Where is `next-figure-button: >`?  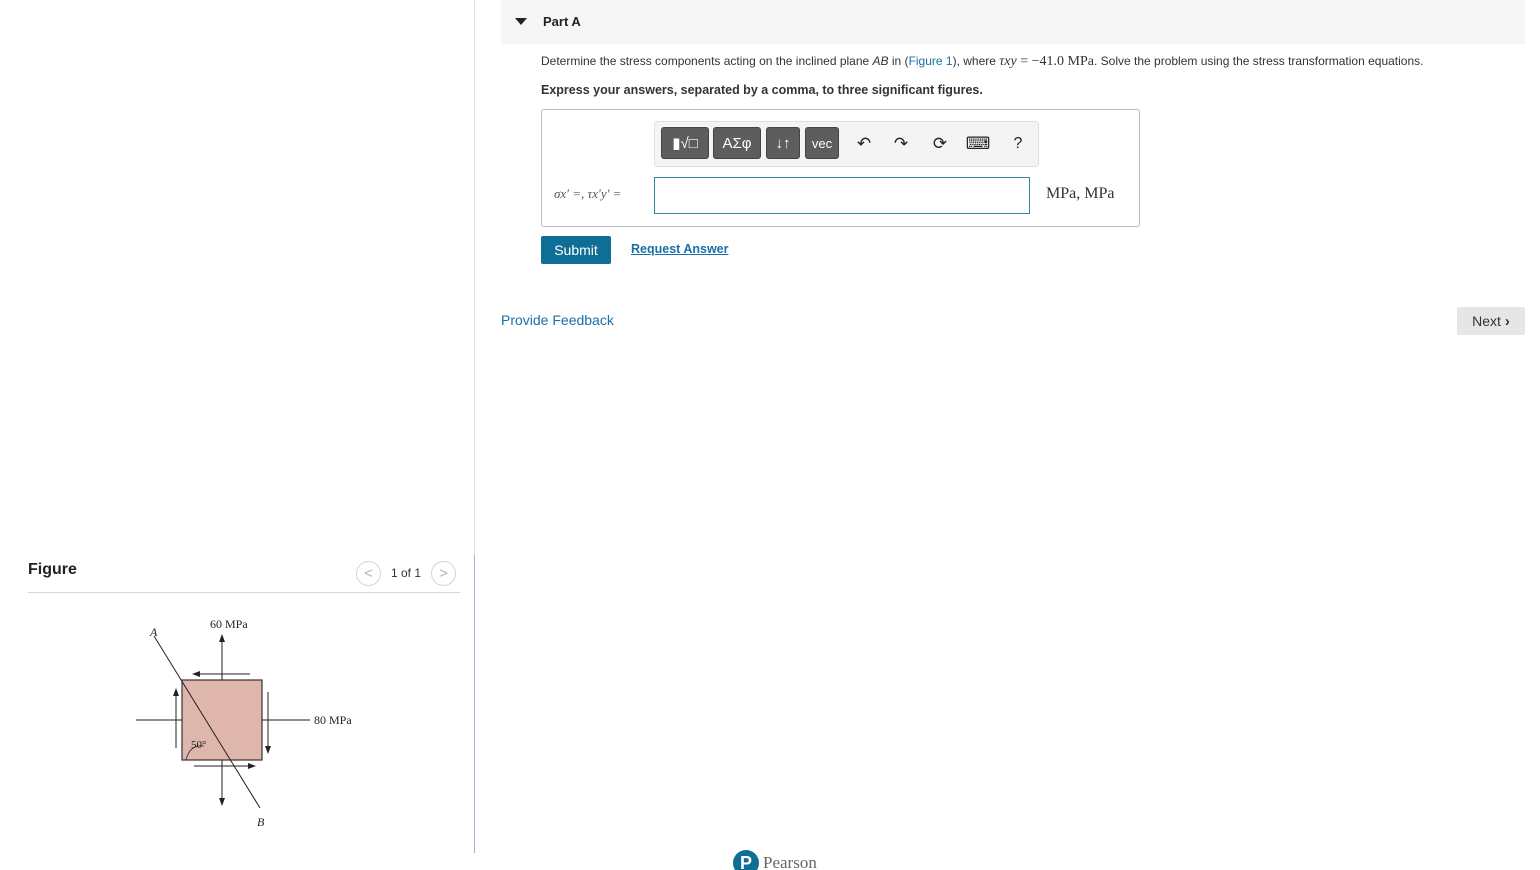
next-figure-button: > is located at coordinates (444, 573).